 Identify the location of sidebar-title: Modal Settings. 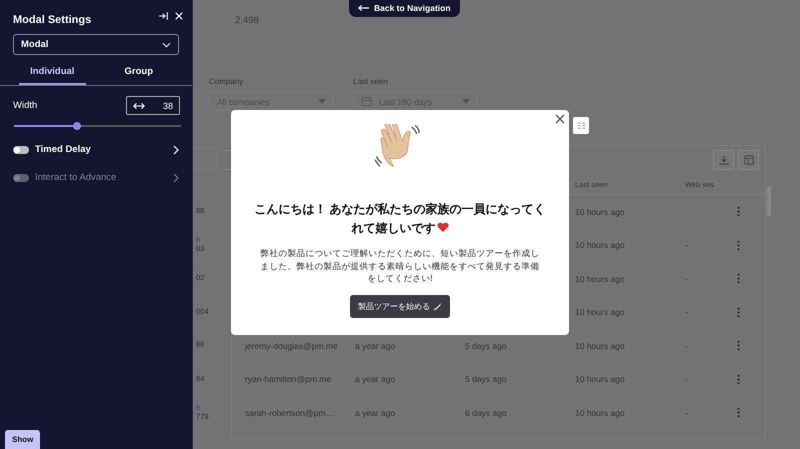
(52, 20).